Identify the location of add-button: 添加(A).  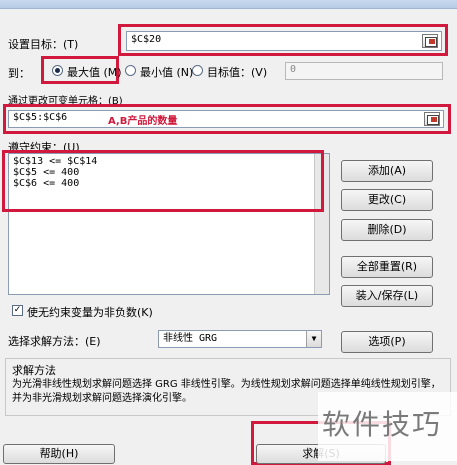
(387, 171).